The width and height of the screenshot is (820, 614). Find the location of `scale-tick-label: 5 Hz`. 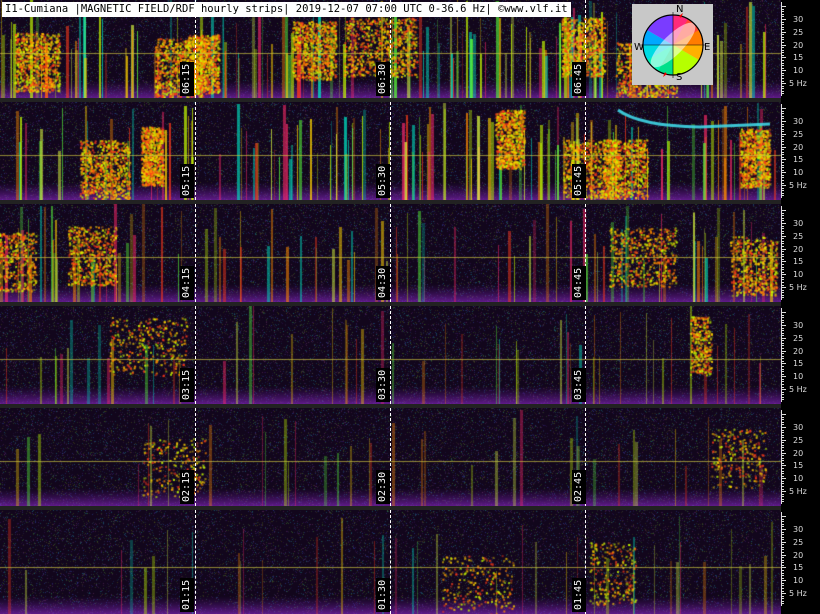

scale-tick-label: 5 Hz is located at coordinates (798, 593).